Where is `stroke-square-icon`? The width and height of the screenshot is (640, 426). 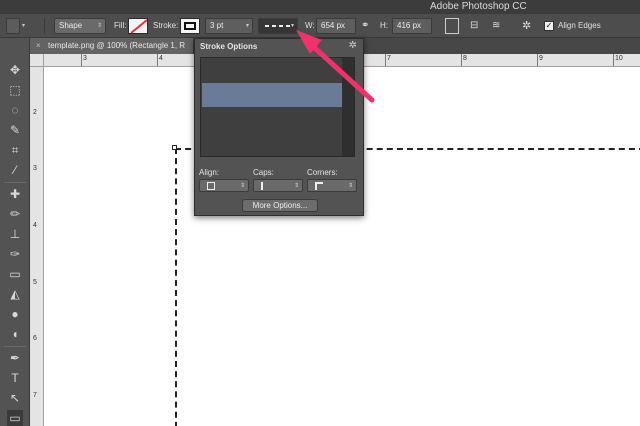
stroke-square-icon is located at coordinates (190, 26).